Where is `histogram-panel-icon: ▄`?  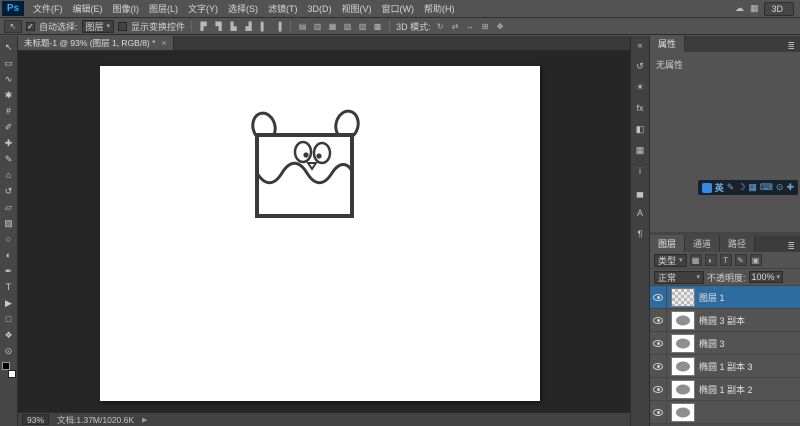 histogram-panel-icon: ▄ is located at coordinates (640, 192).